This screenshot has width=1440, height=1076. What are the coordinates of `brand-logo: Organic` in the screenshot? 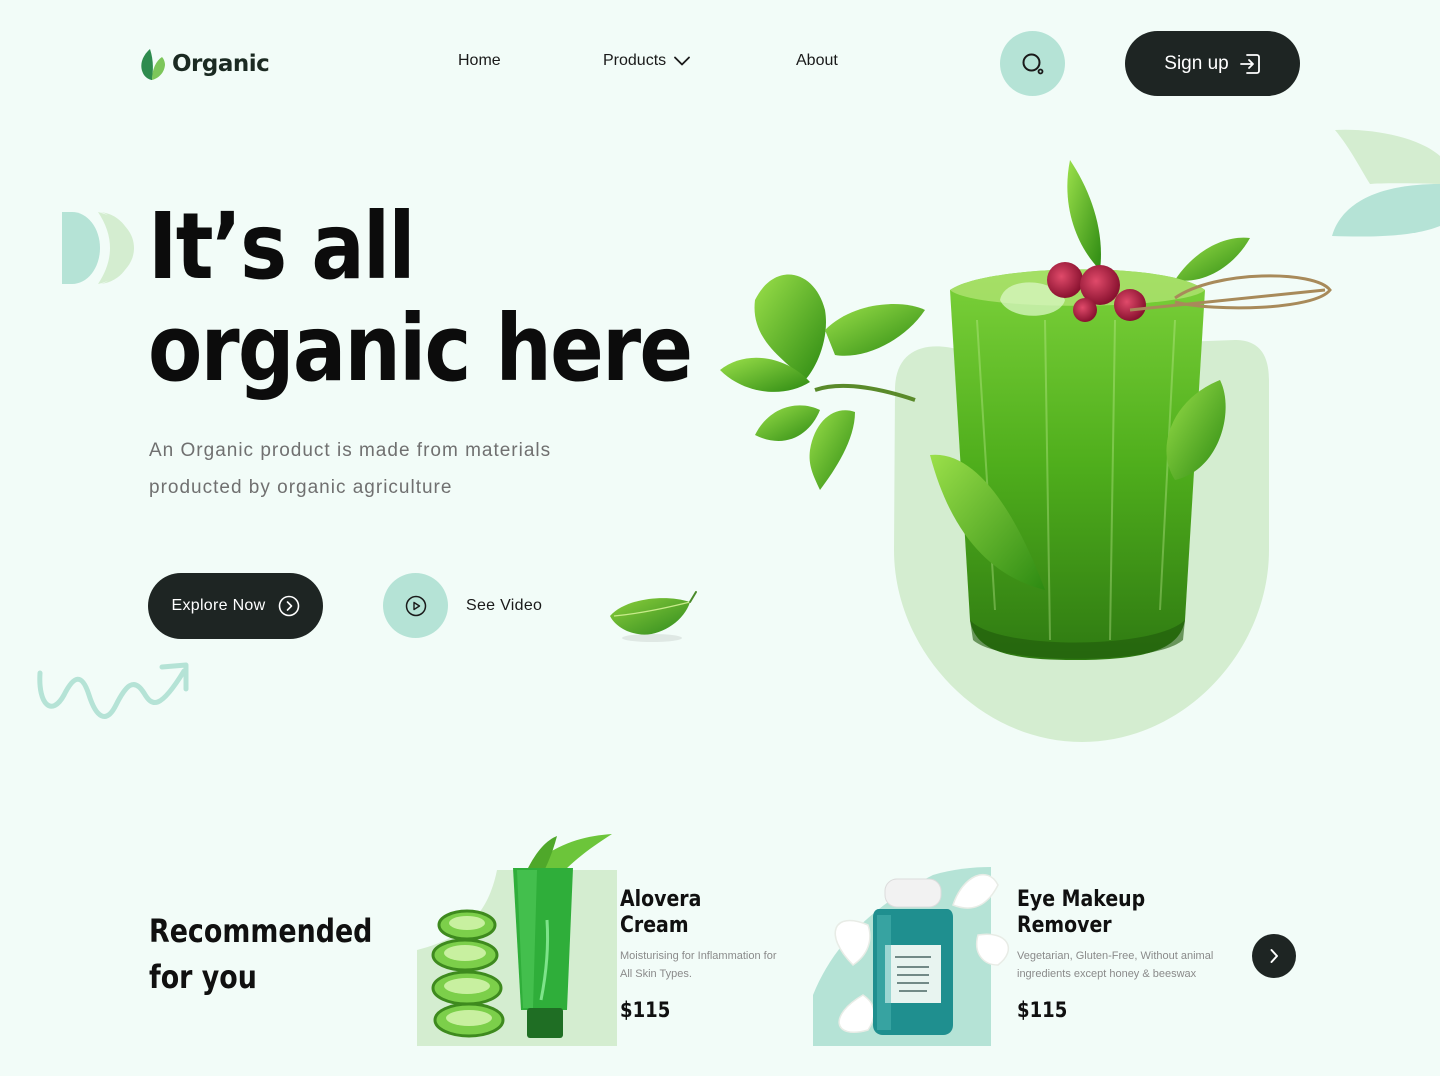 It's located at (204, 64).